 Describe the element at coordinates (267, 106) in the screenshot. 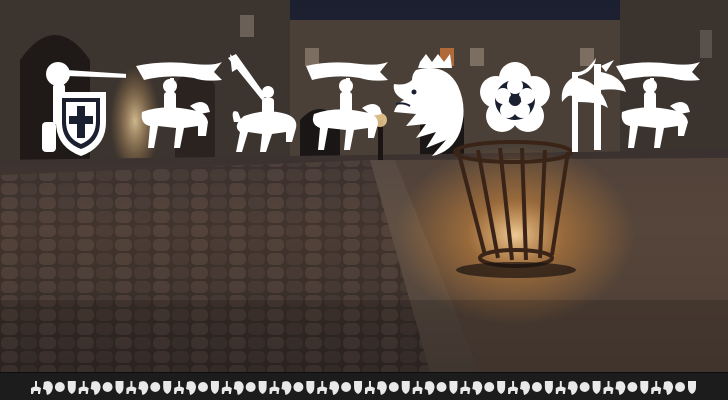

I see `charging-knight-icon` at that location.